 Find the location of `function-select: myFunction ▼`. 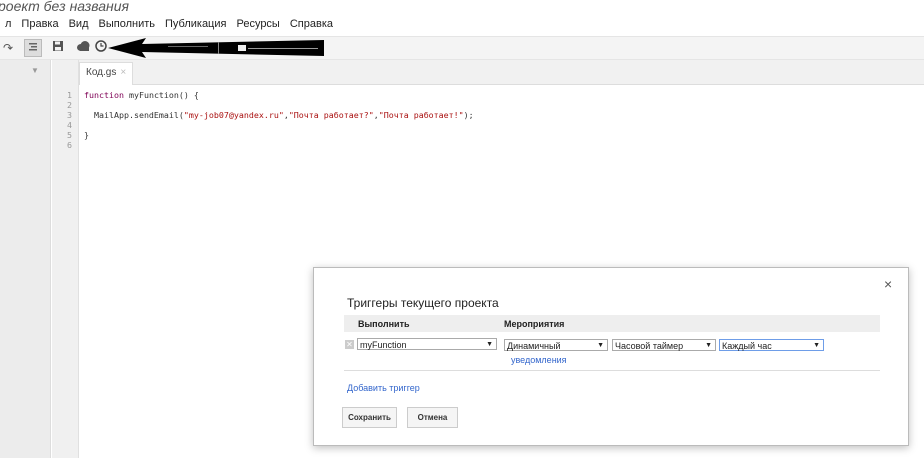

function-select: myFunction ▼ is located at coordinates (427, 344).